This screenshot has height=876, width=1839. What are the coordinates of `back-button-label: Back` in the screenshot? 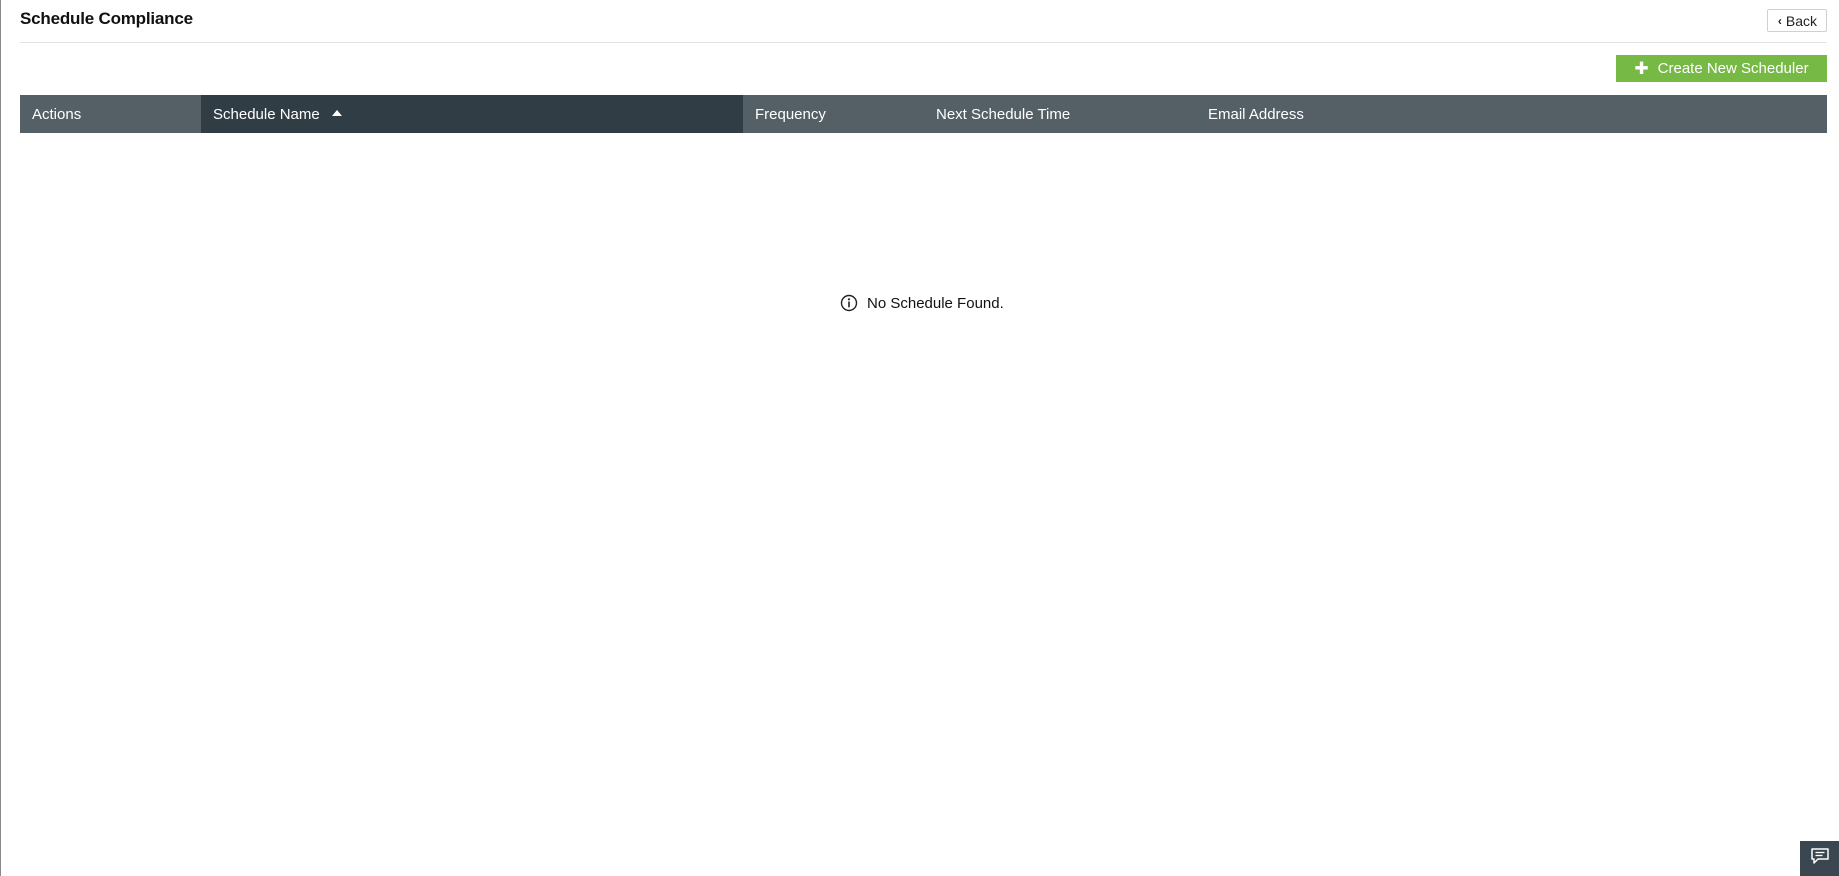 It's located at (1801, 20).